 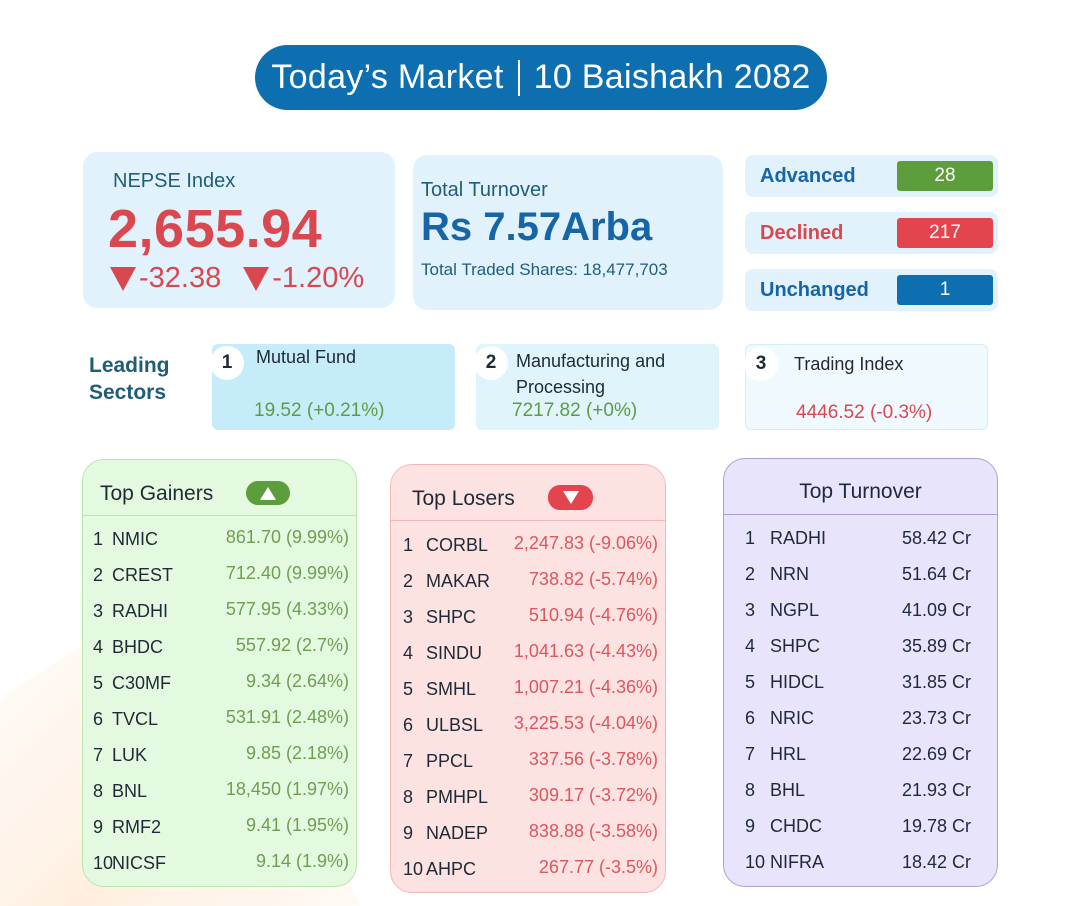 I want to click on nepse-index-card: NEPSE Index 2,655.94 -32.38 -1.20%, so click(x=239, y=230).